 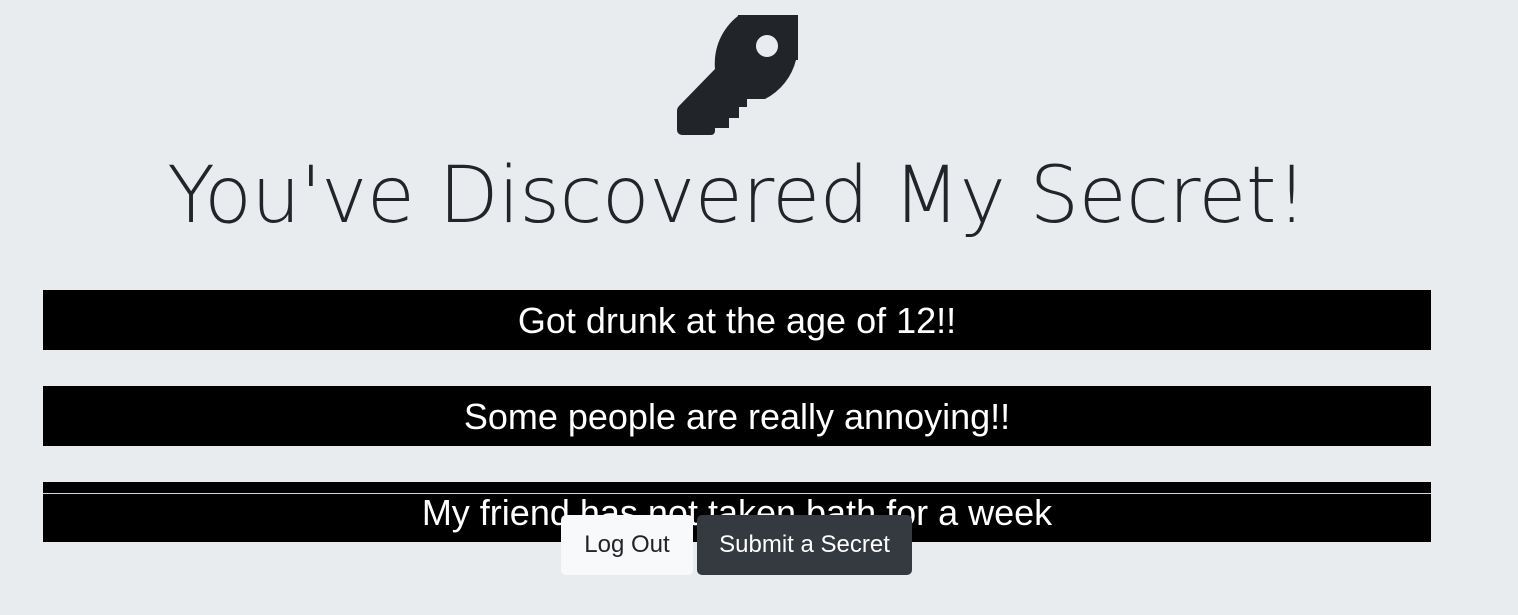 What do you see at coordinates (737, 196) in the screenshot?
I see `page-title: You've Discovered My Secret!` at bounding box center [737, 196].